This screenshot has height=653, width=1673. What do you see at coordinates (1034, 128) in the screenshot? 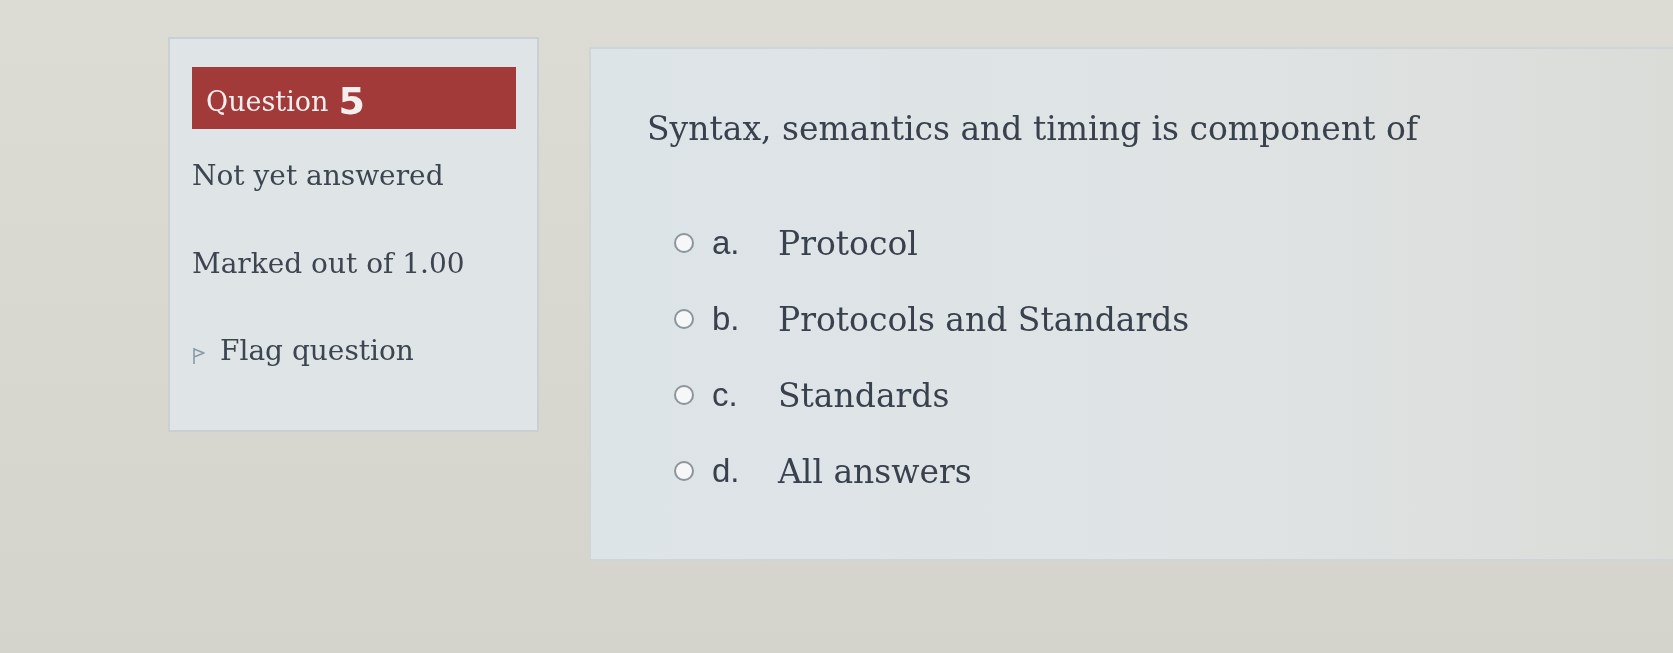
I see `question-text: Syntax, semantics and timing is component of` at bounding box center [1034, 128].